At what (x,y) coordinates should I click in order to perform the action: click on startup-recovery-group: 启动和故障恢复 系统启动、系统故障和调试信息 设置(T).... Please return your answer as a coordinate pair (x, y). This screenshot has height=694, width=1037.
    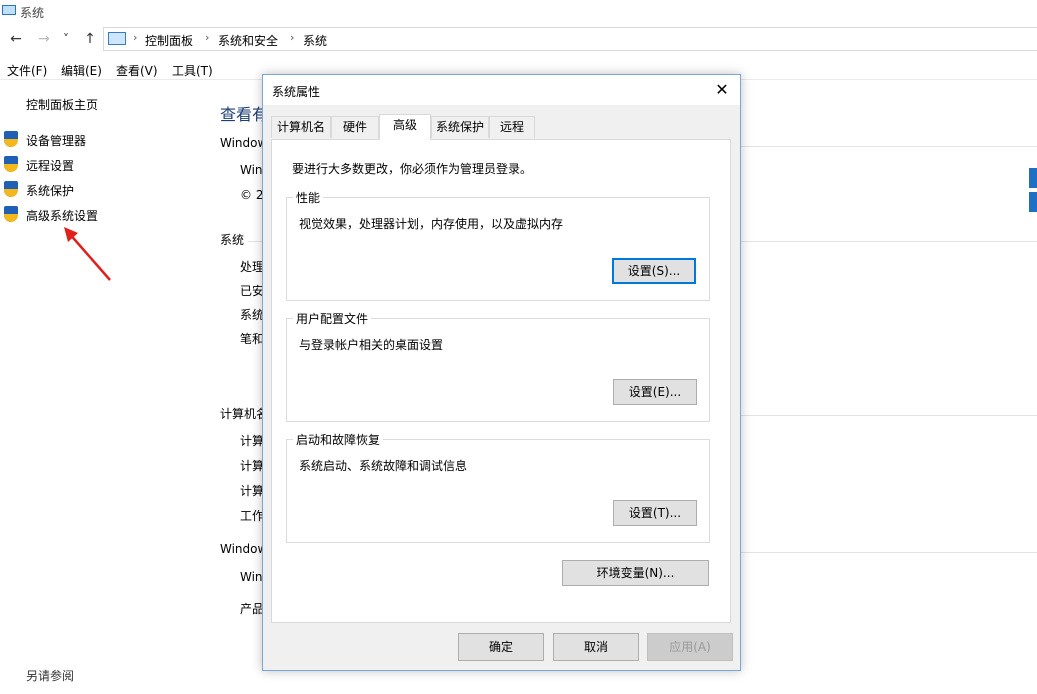
    Looking at the image, I should click on (498, 487).